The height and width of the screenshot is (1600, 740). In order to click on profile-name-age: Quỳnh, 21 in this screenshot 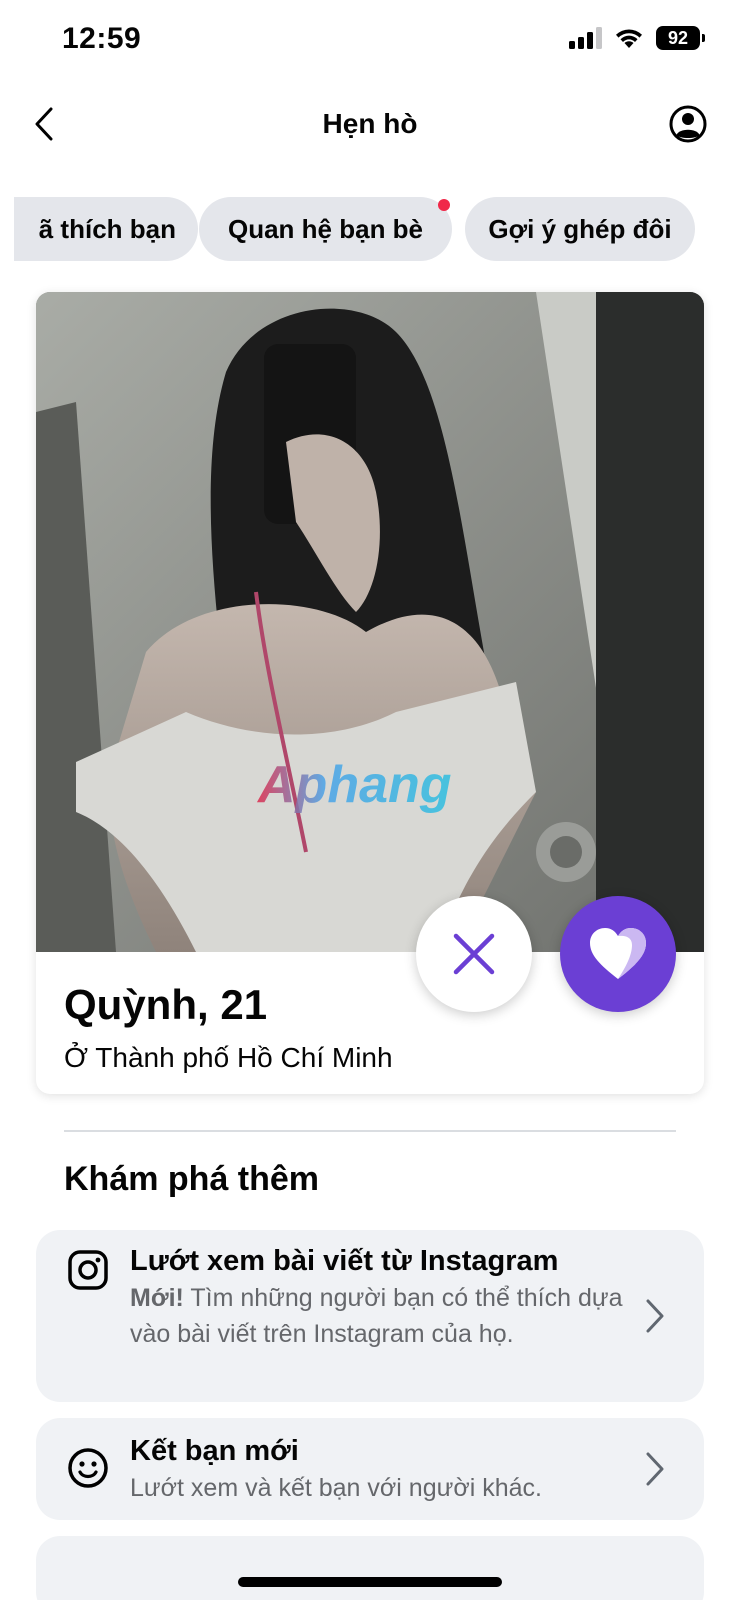, I will do `click(166, 1004)`.